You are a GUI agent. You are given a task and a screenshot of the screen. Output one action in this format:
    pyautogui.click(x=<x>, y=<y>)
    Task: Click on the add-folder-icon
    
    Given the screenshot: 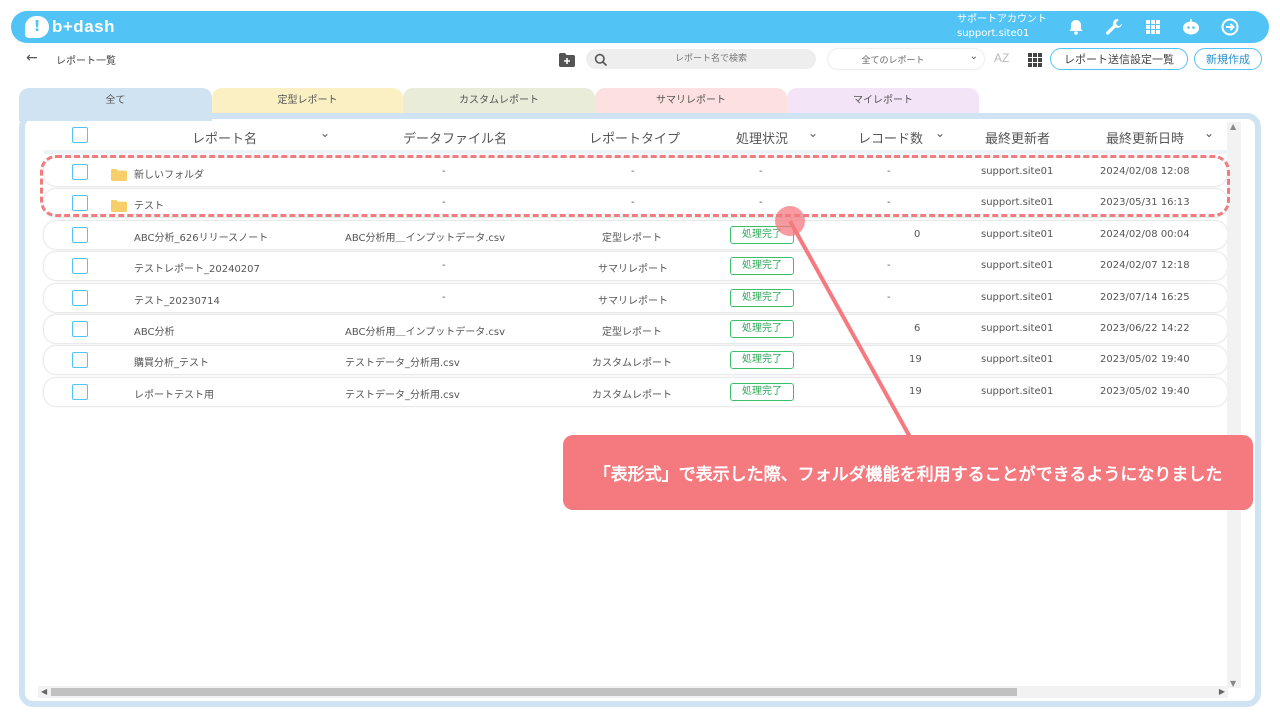 What is the action you would take?
    pyautogui.click(x=567, y=59)
    